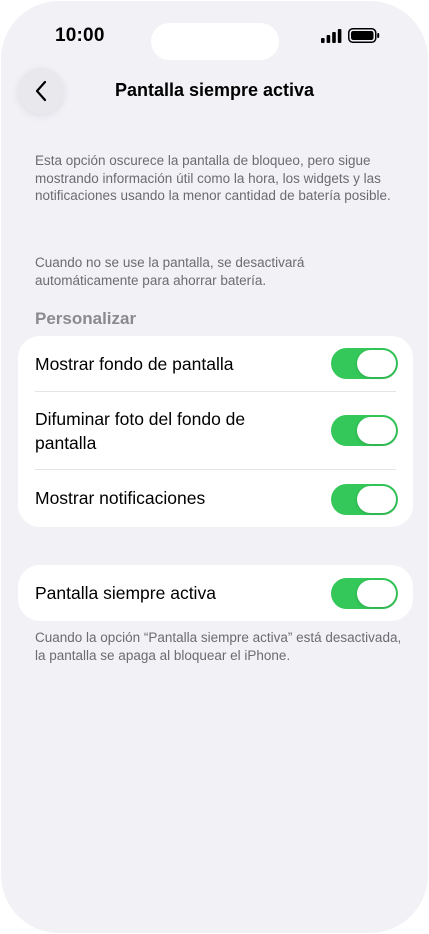  Describe the element at coordinates (364, 35) in the screenshot. I see `battery-icon` at that location.